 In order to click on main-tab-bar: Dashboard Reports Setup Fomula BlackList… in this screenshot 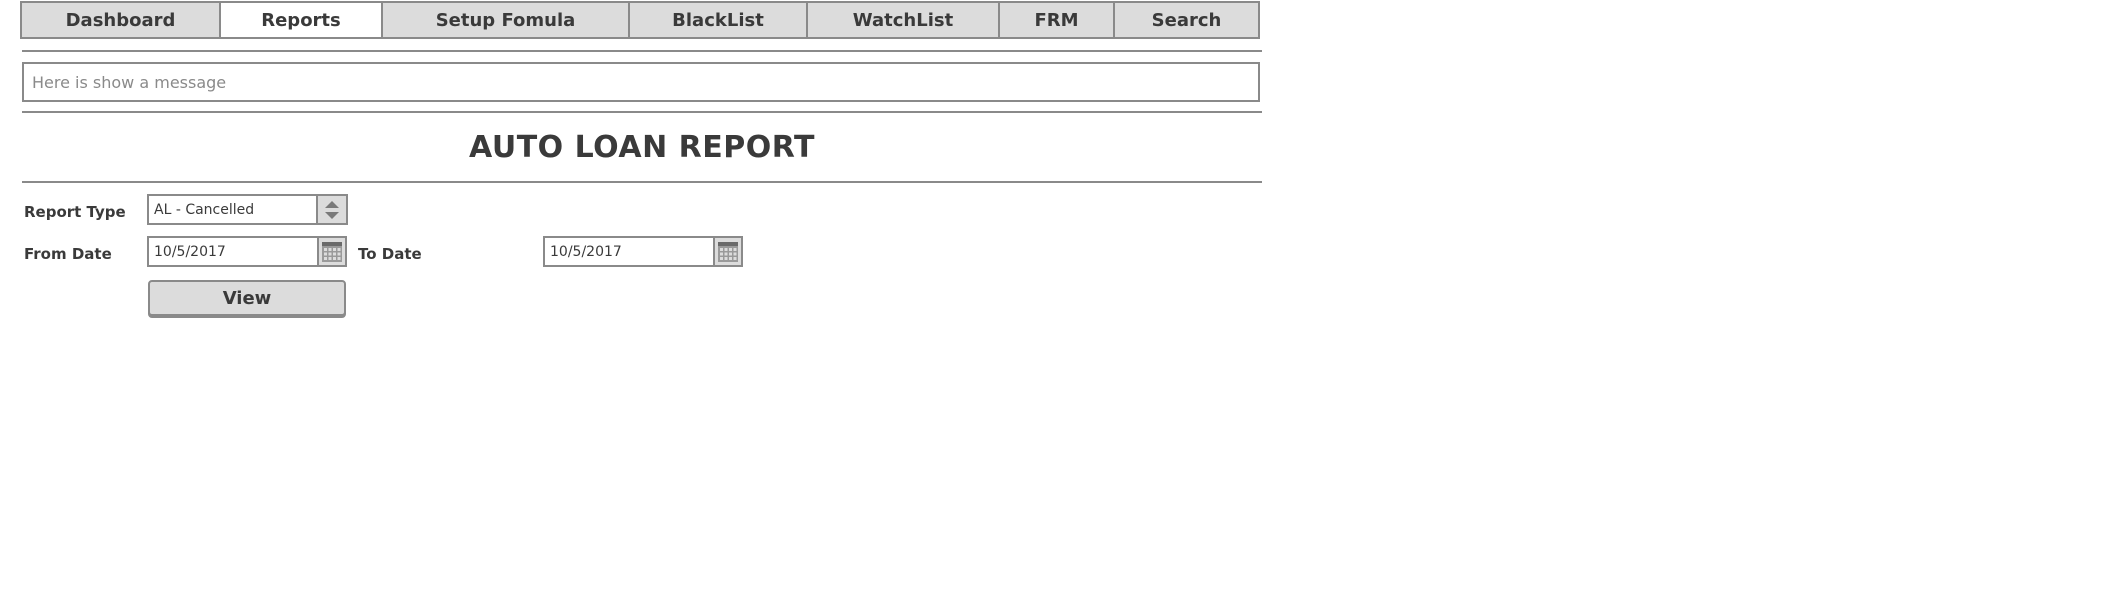, I will do `click(640, 20)`.